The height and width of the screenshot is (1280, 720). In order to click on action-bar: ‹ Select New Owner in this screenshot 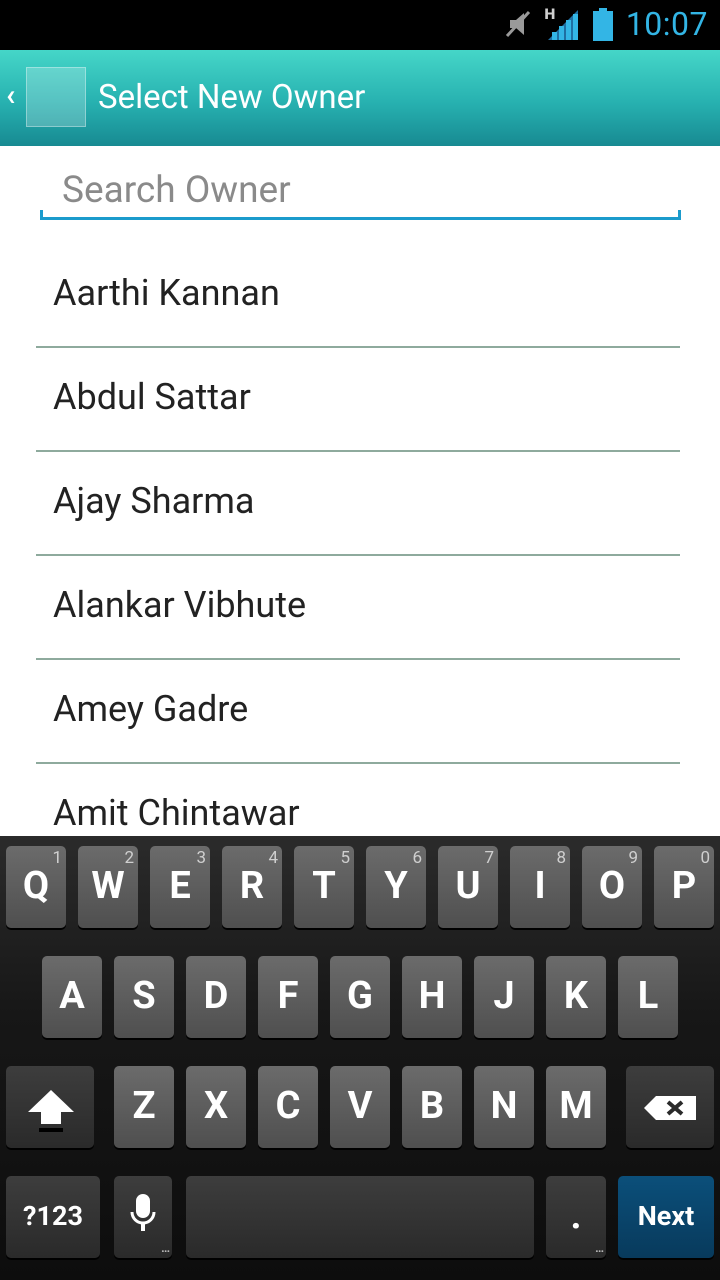, I will do `click(360, 98)`.